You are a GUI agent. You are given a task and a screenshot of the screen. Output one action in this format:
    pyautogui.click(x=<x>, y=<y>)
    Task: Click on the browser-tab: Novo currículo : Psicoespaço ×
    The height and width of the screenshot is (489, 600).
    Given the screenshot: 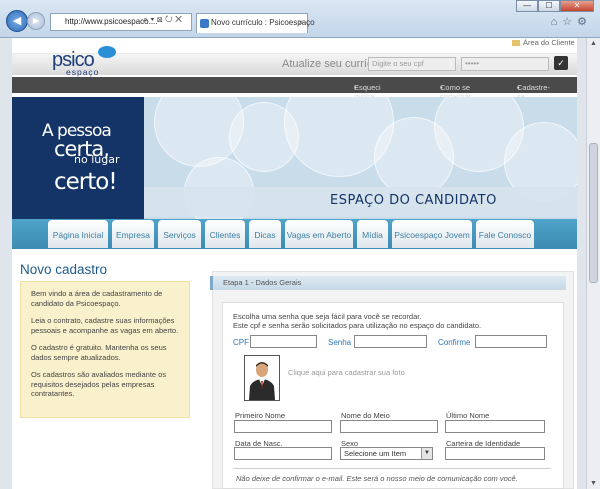 What is the action you would take?
    pyautogui.click(x=255, y=23)
    